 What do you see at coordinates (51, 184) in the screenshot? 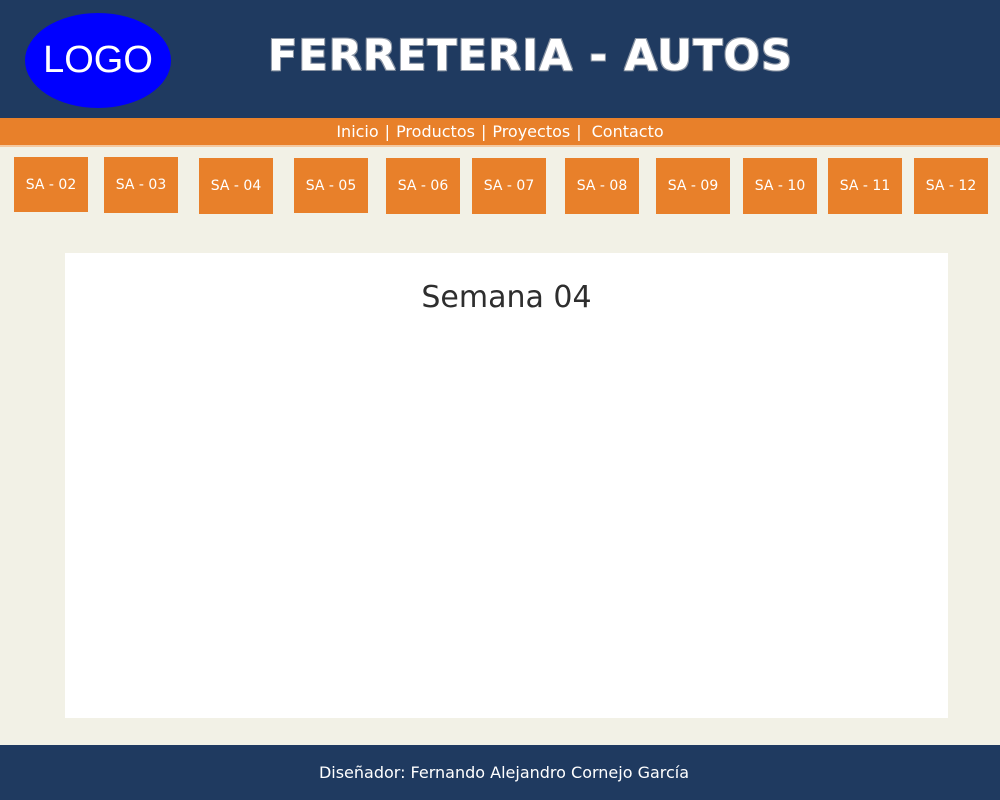
I see `week-button-sa-02: SA - 02` at bounding box center [51, 184].